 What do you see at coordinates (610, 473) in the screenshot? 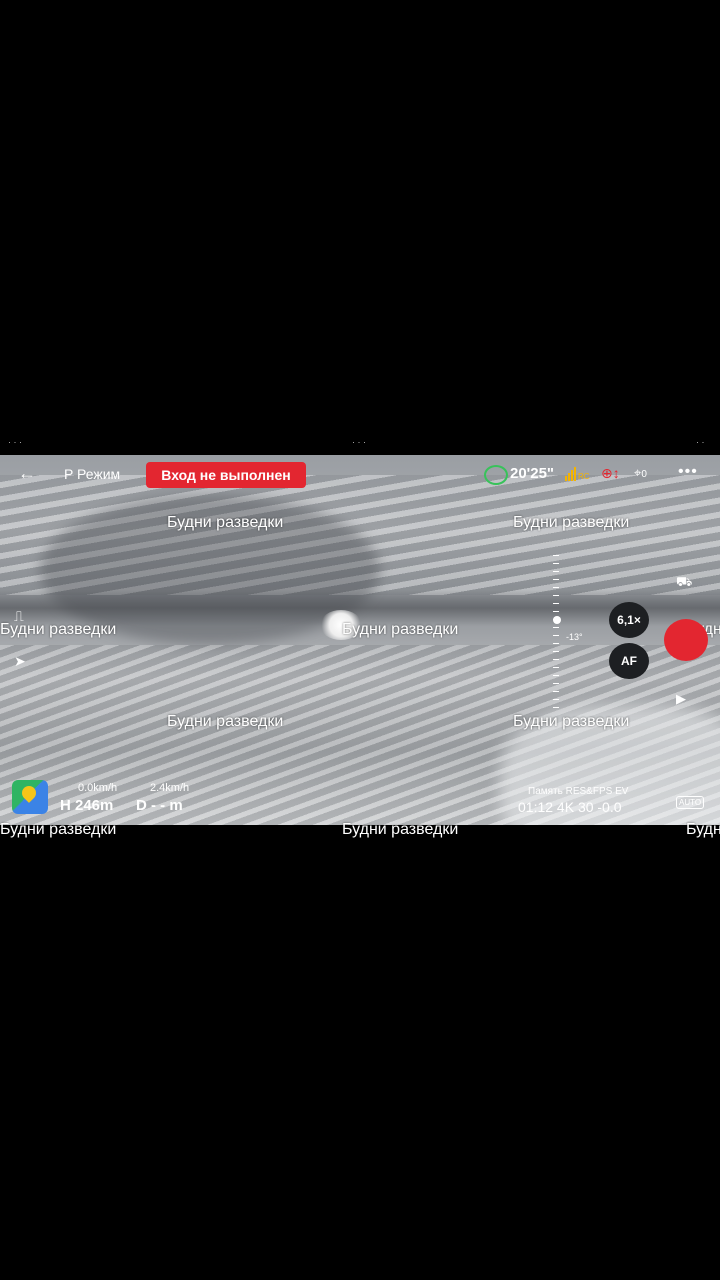
I see `gps-icon: ⊕↕` at bounding box center [610, 473].